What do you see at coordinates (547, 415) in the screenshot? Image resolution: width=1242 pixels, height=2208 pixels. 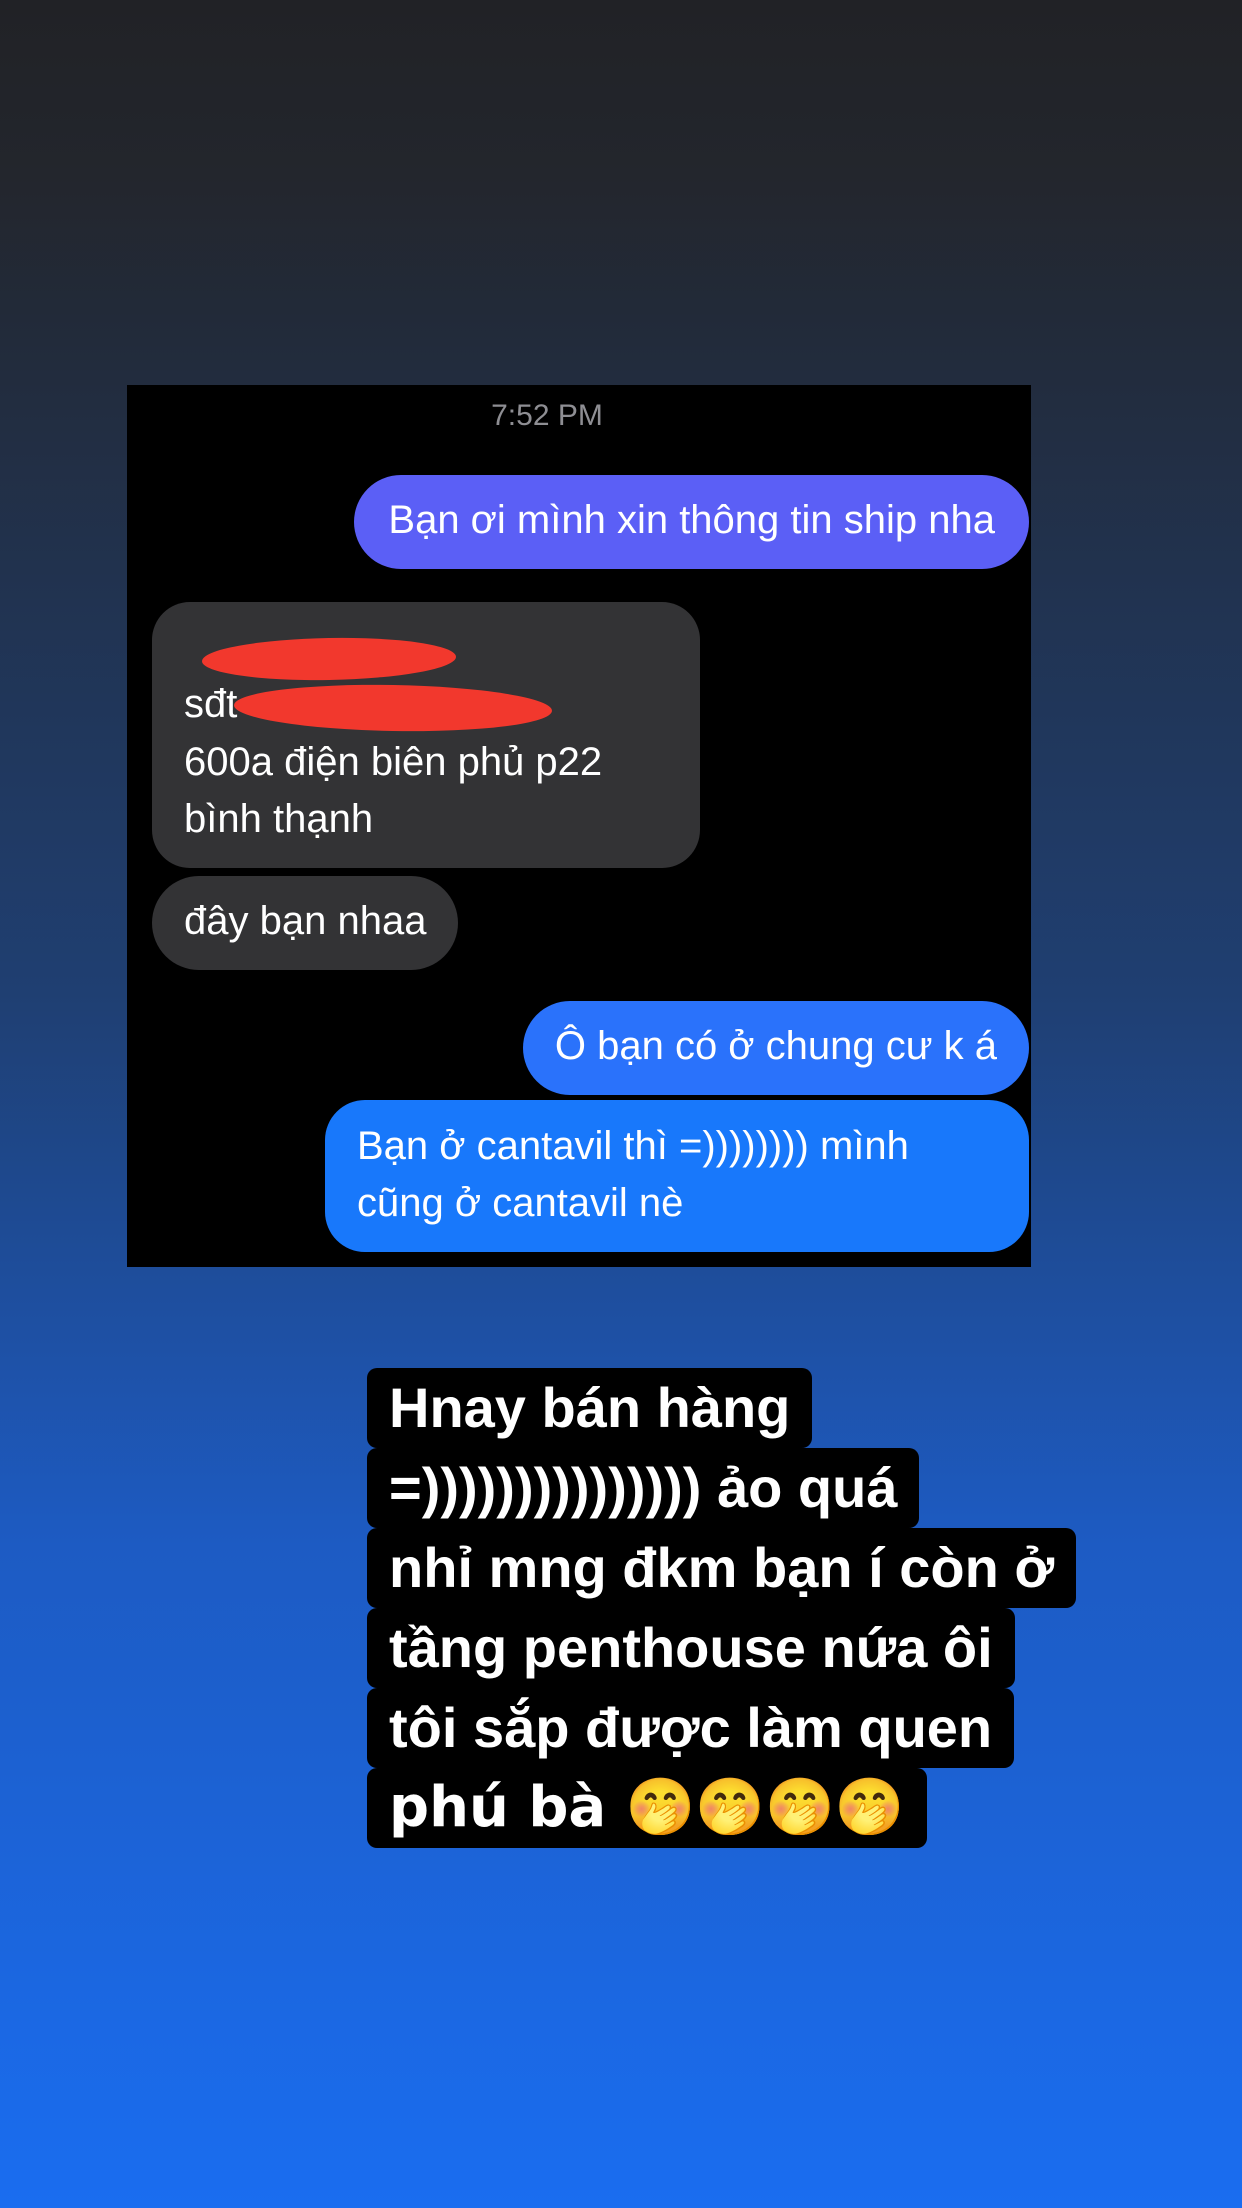 I see `message-timestamp: 7:52 PM` at bounding box center [547, 415].